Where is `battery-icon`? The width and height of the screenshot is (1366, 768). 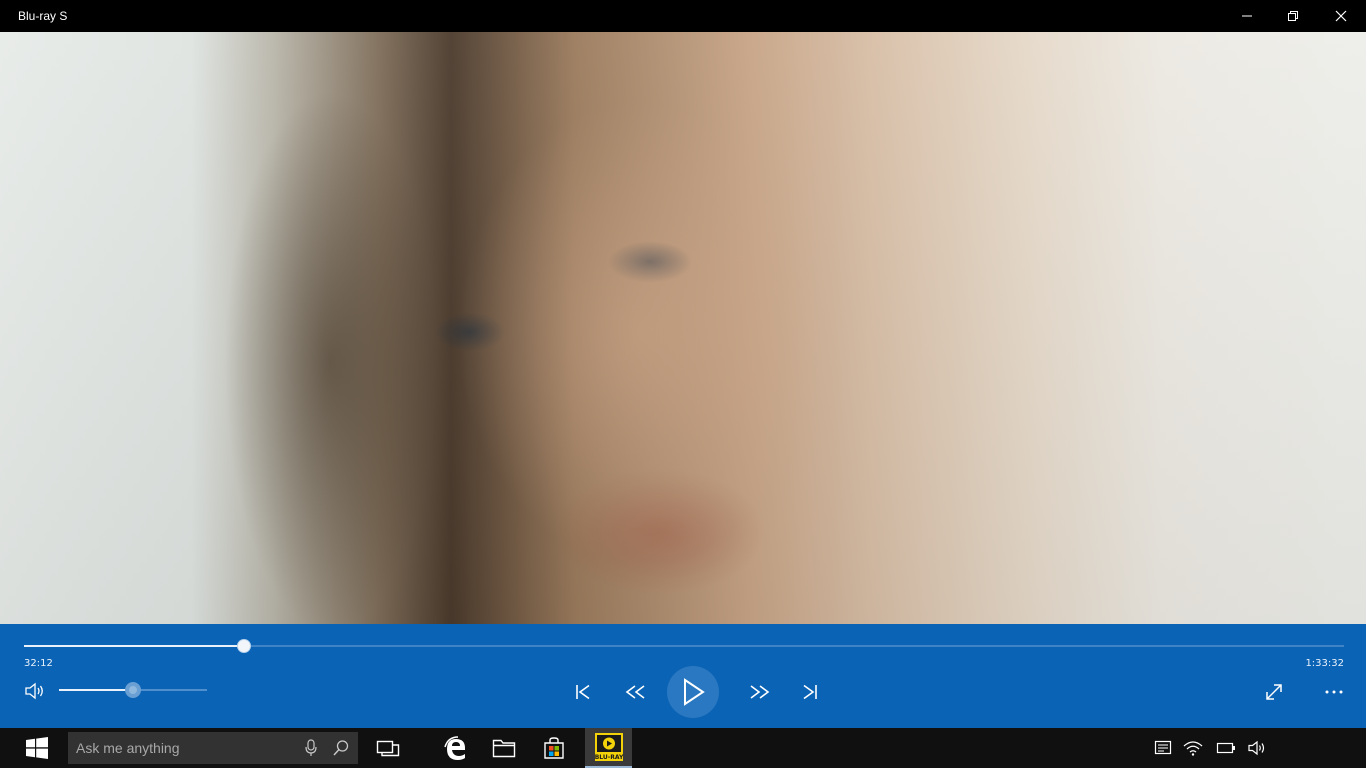
battery-icon is located at coordinates (1225, 748).